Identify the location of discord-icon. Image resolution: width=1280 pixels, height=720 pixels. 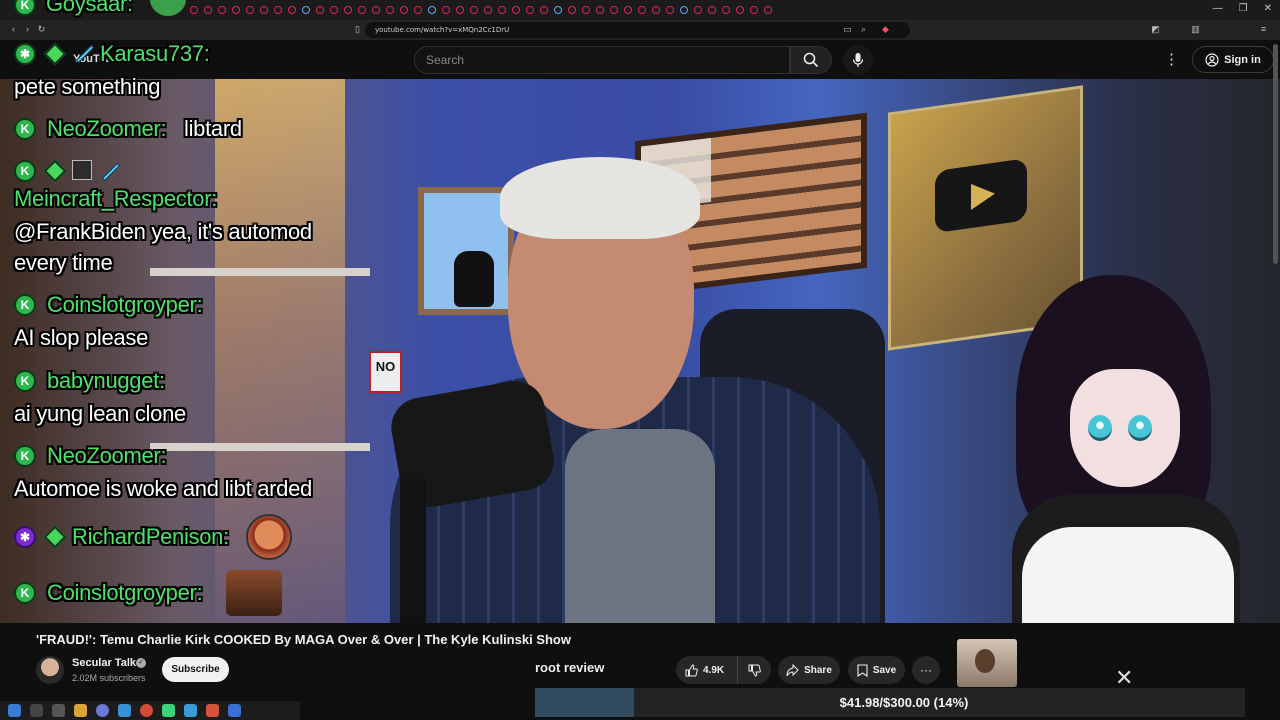
(102, 710).